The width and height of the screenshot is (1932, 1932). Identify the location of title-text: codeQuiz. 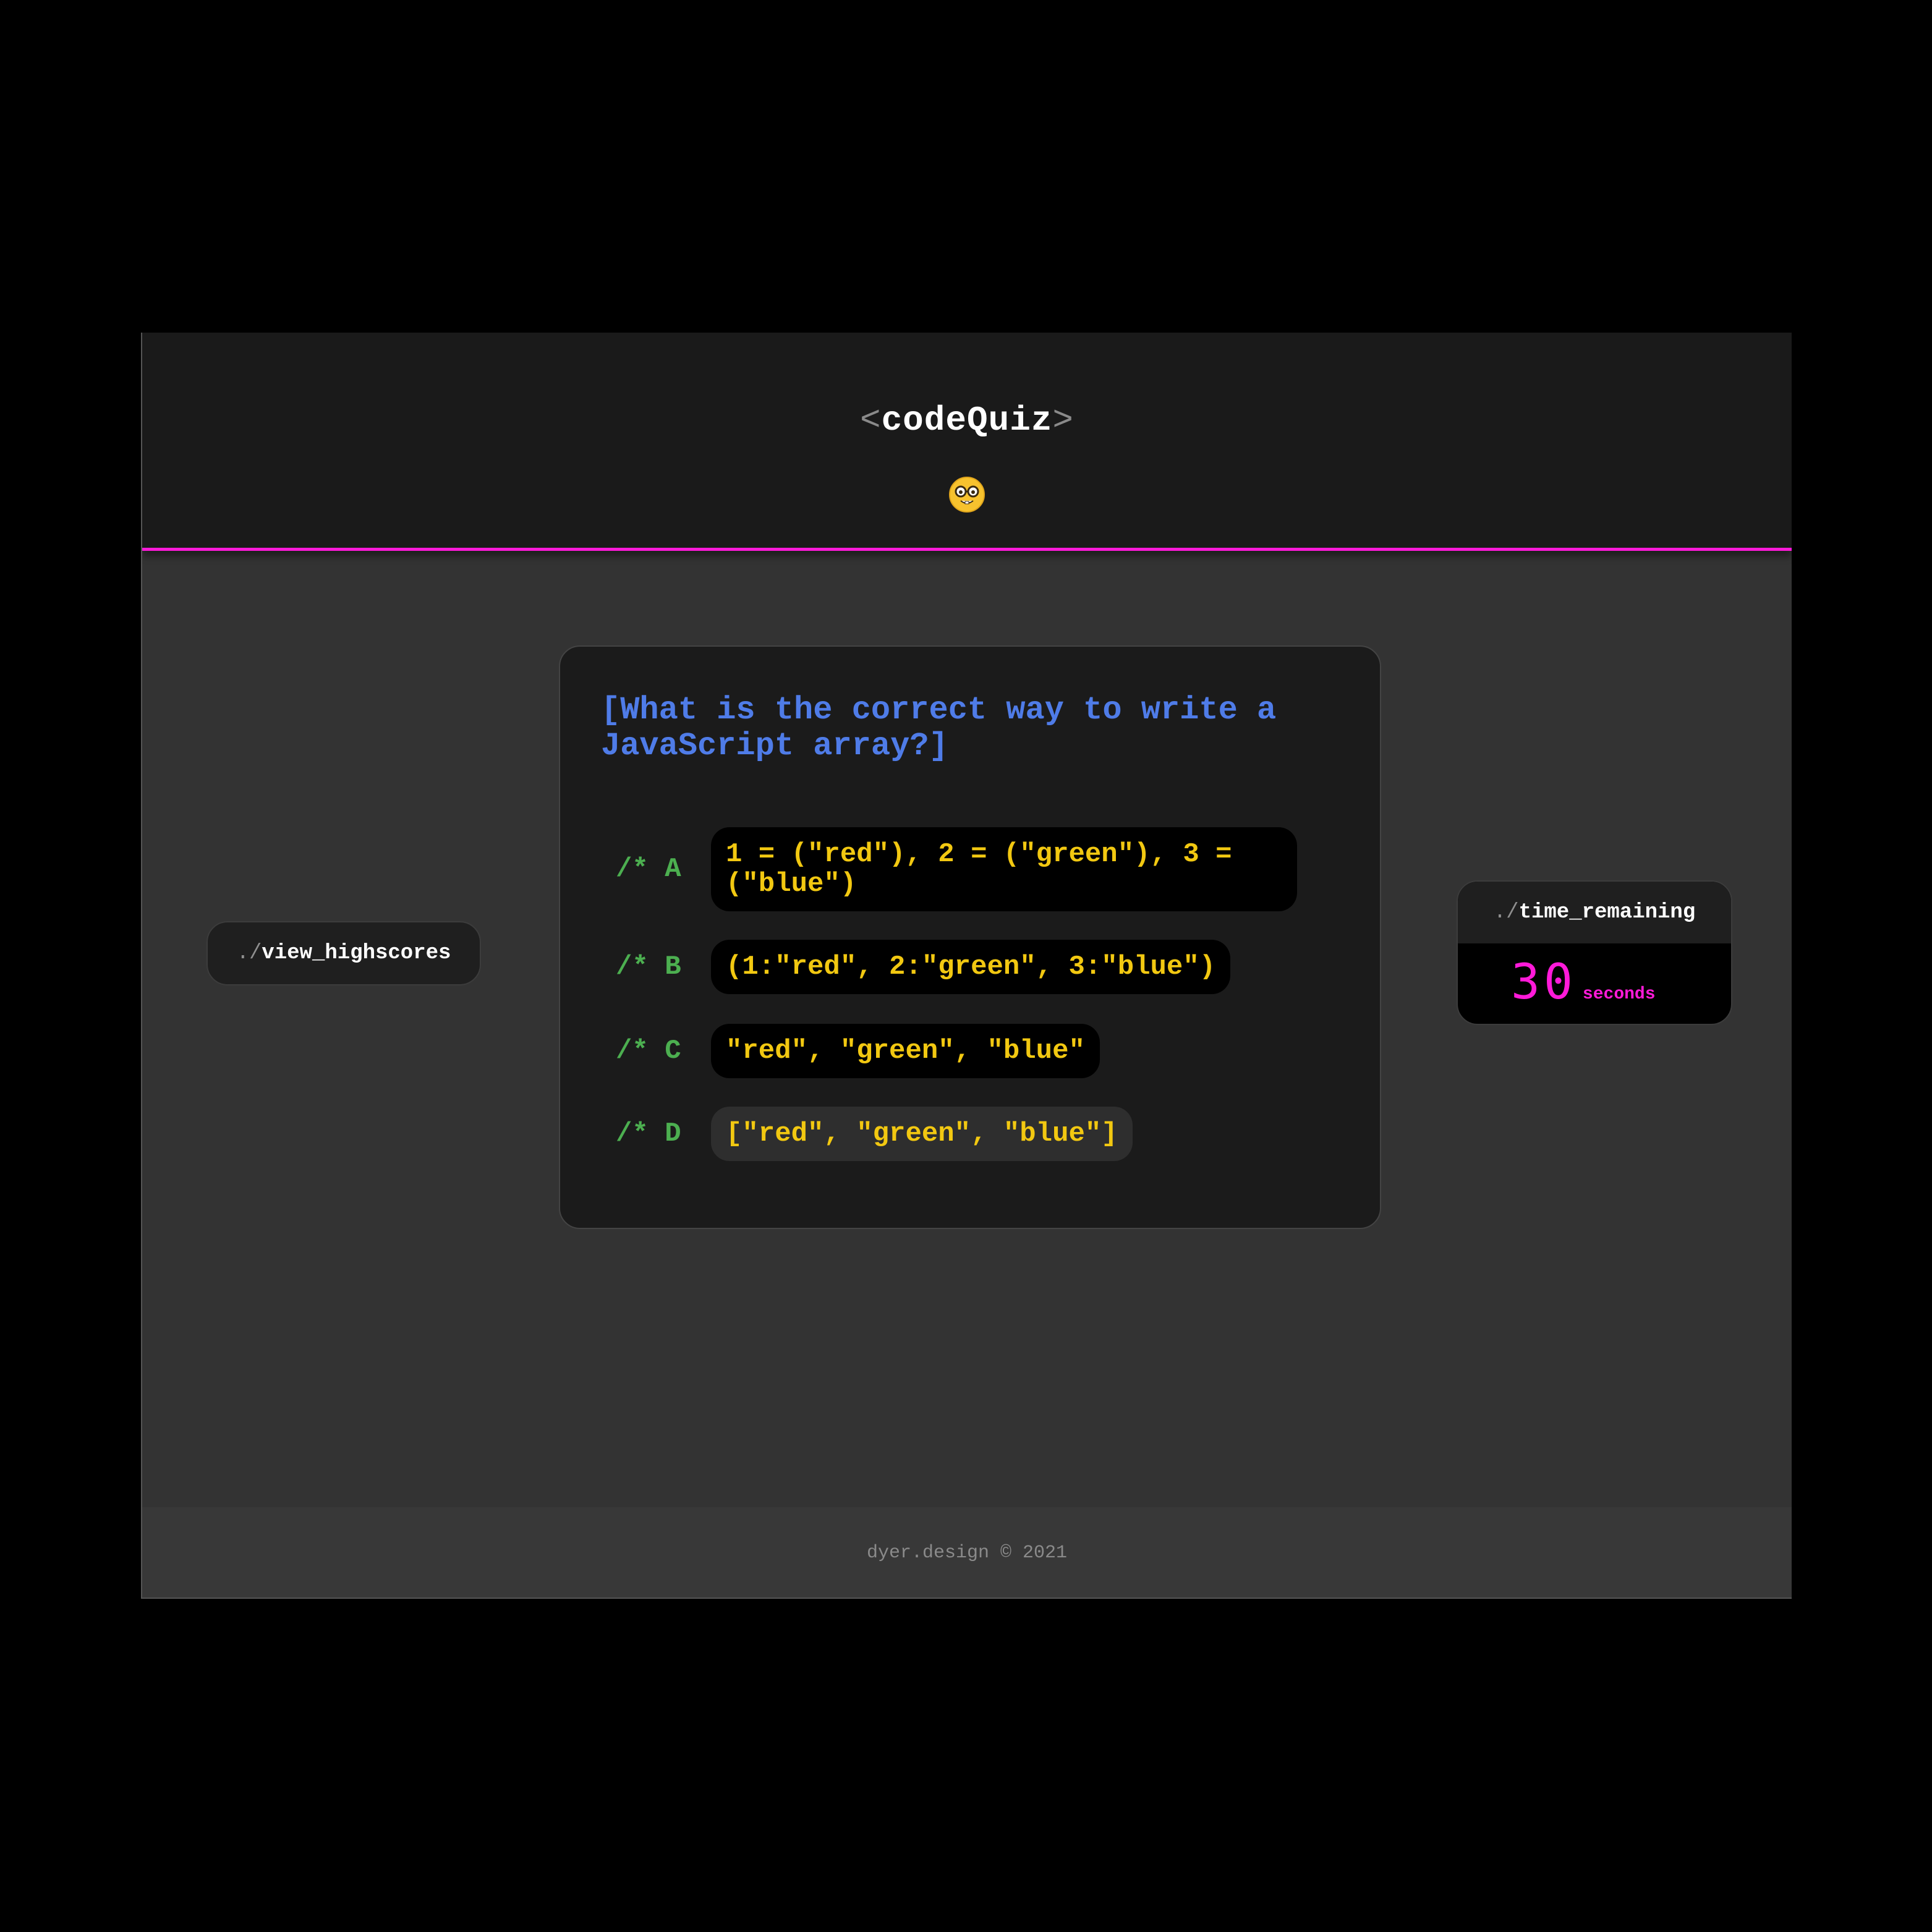
(967, 420).